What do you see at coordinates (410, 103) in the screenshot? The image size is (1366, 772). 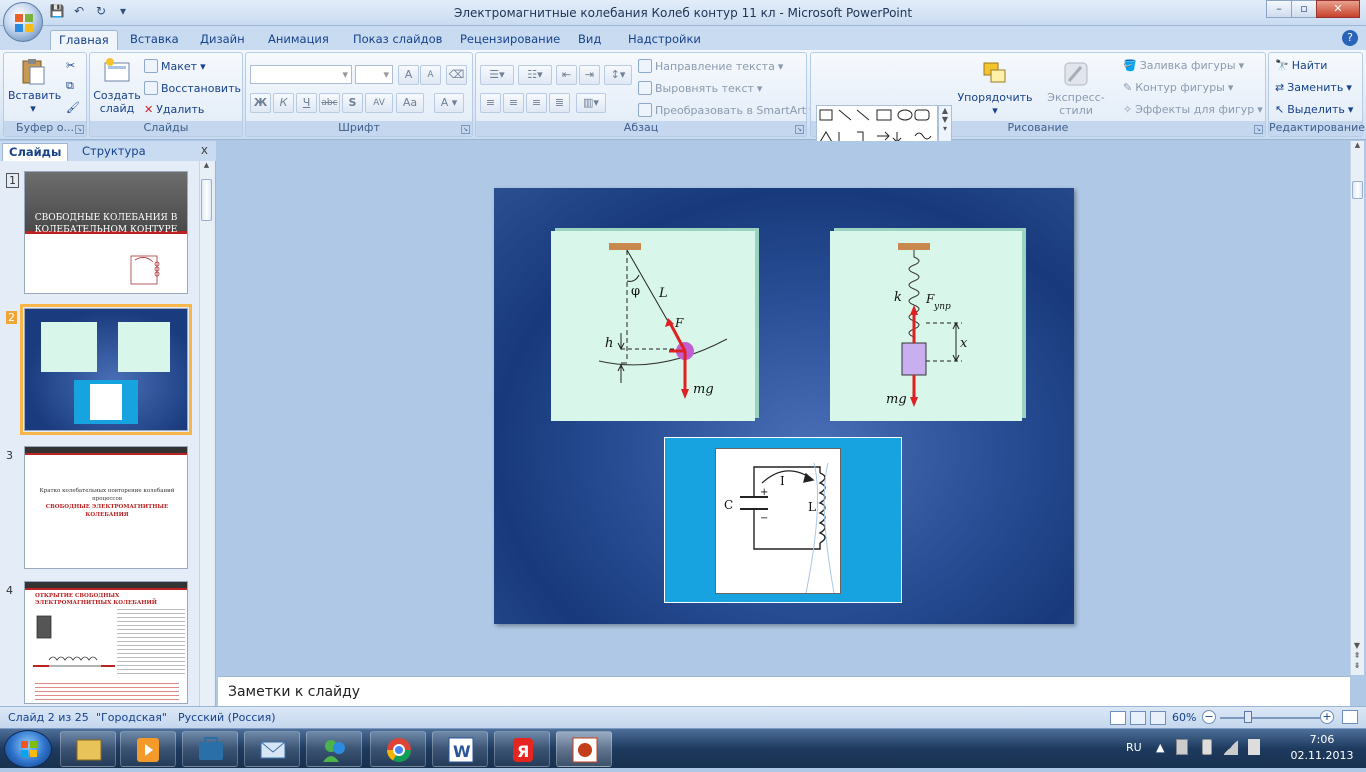 I see `change-case-button: Aa` at bounding box center [410, 103].